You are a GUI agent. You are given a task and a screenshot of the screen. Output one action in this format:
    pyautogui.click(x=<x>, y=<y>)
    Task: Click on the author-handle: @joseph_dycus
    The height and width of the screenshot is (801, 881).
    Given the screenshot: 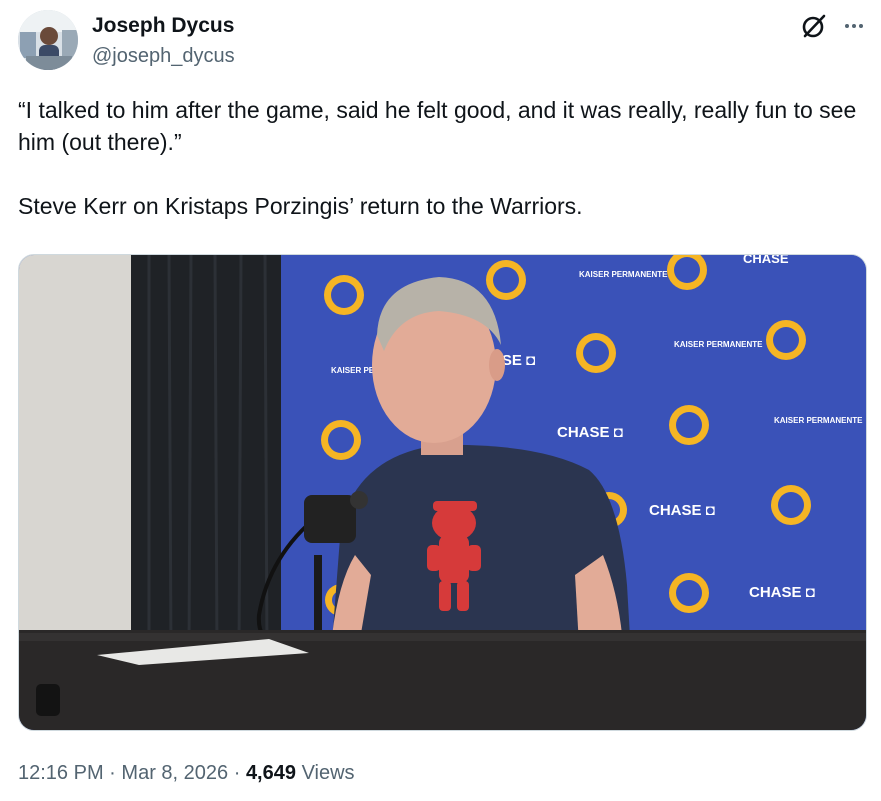 What is the action you would take?
    pyautogui.click(x=163, y=56)
    